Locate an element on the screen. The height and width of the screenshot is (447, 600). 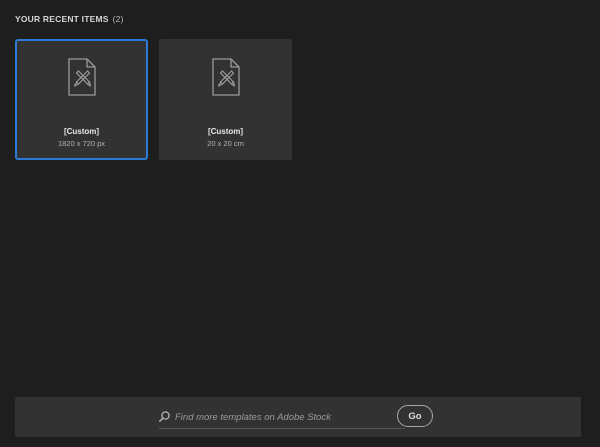
go-button: Go is located at coordinates (415, 416).